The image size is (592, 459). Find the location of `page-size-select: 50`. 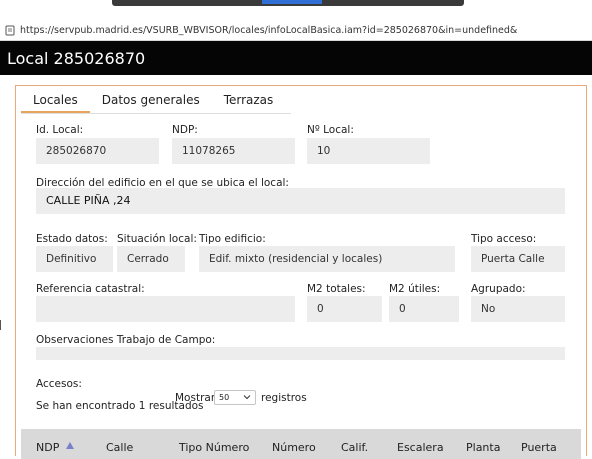

page-size-select: 50 is located at coordinates (235, 397).